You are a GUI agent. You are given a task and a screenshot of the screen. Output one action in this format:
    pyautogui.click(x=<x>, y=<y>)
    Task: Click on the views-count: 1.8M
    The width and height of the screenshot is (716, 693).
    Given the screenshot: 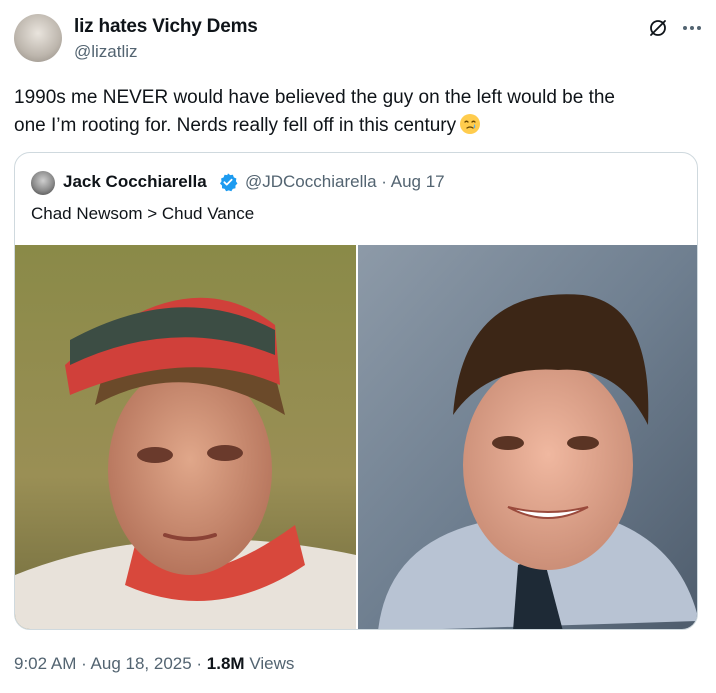 What is the action you would take?
    pyautogui.click(x=225, y=663)
    